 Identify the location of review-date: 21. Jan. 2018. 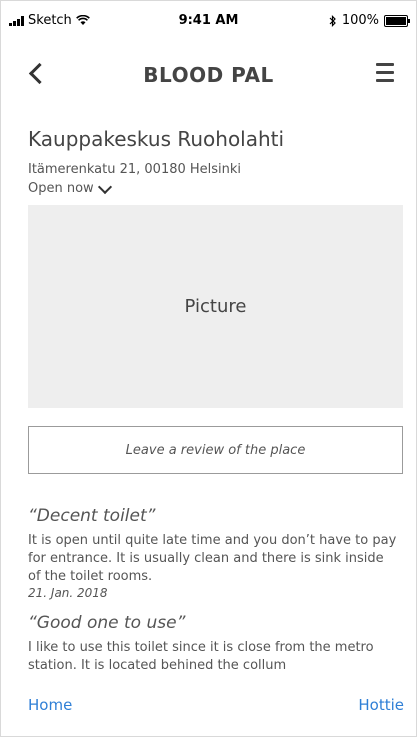
(68, 593).